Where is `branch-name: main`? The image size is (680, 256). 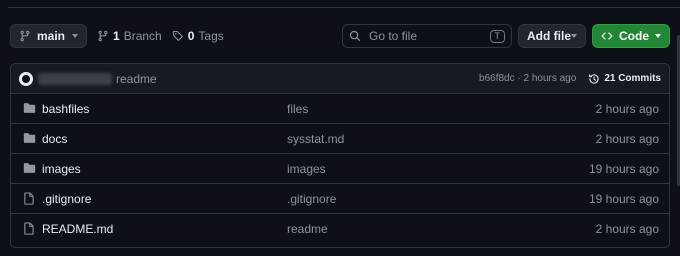
branch-name: main is located at coordinates (51, 36).